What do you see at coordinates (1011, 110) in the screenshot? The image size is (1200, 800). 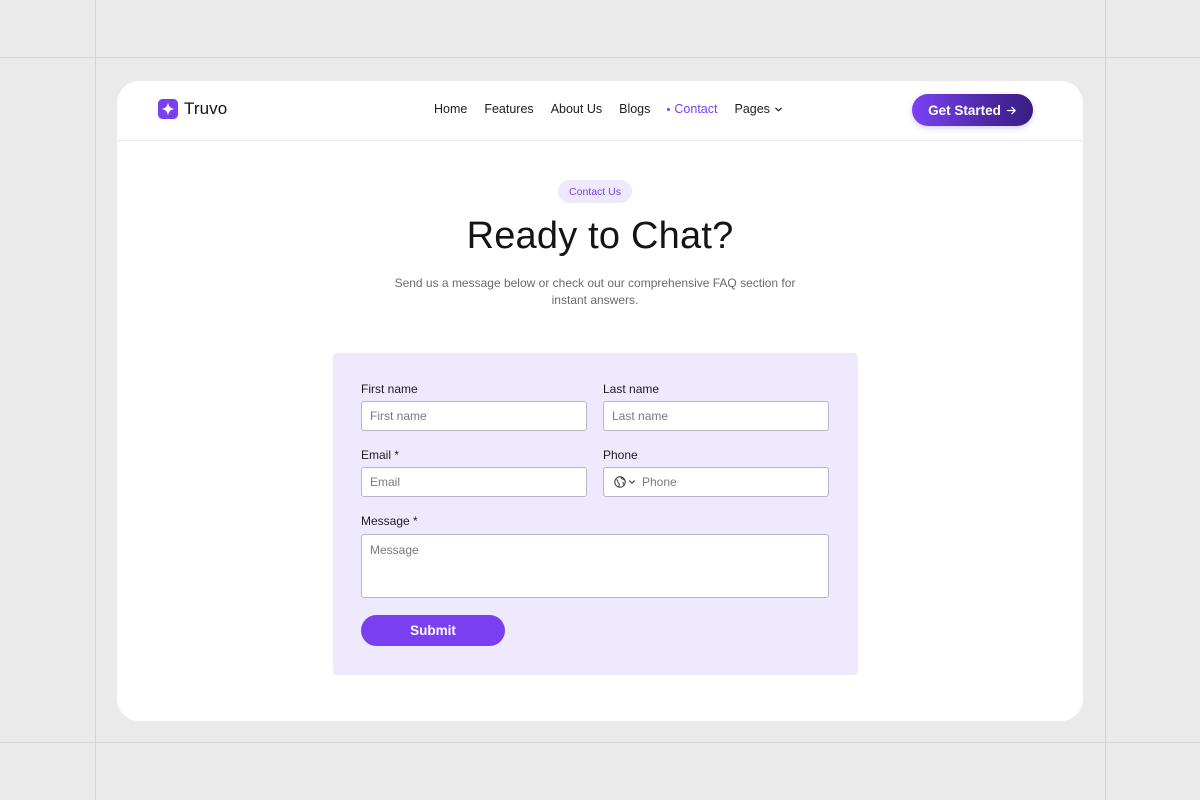 I see `arrow-right-icon` at bounding box center [1011, 110].